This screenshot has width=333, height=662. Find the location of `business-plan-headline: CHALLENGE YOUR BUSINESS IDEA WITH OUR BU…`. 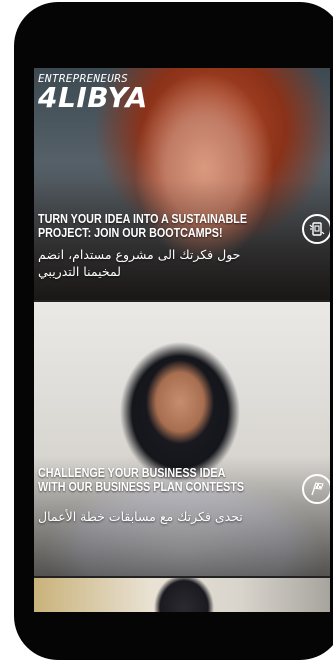

business-plan-headline: CHALLENGE YOUR BUSINESS IDEA WITH OUR BU… is located at coordinates (141, 480).